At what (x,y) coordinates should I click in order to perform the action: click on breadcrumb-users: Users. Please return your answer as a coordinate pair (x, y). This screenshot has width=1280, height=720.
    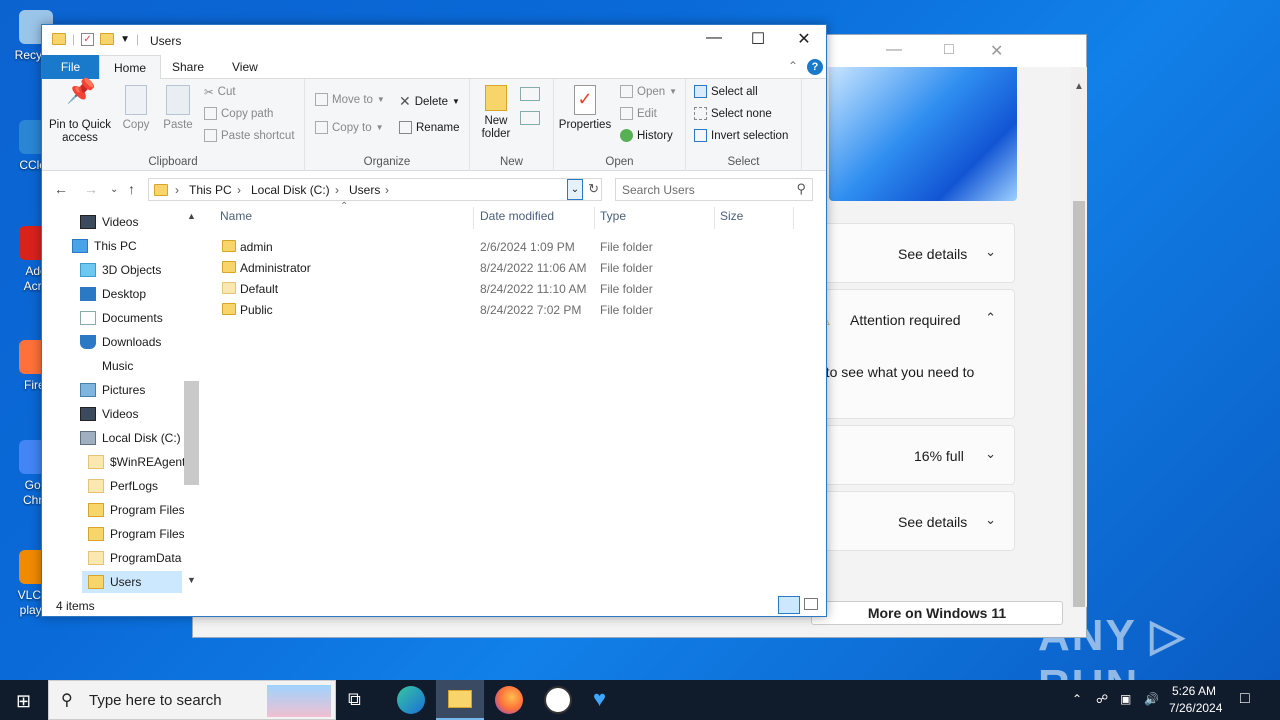
    Looking at the image, I should click on (364, 190).